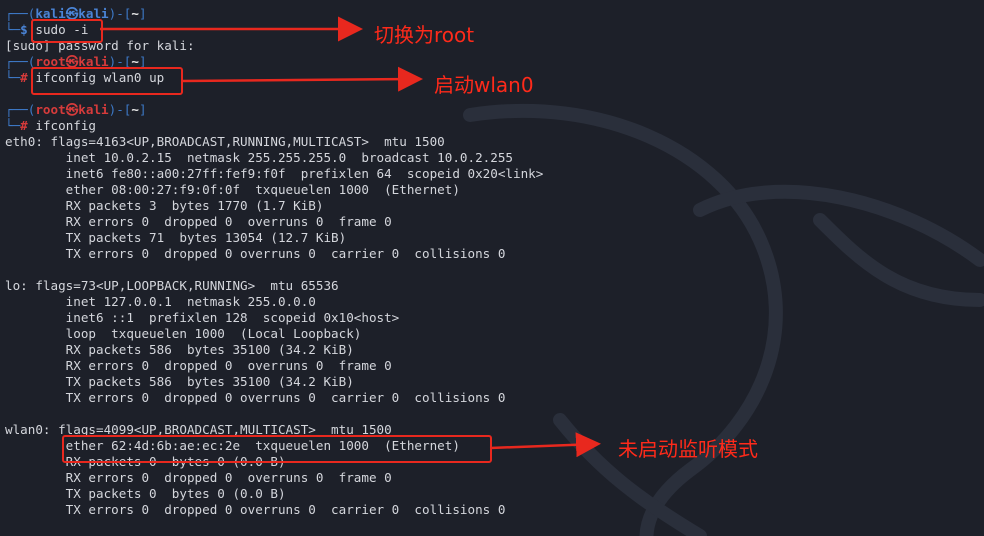 This screenshot has width=984, height=536. I want to click on annotation-start-wlan: 启动wlan0, so click(484, 85).